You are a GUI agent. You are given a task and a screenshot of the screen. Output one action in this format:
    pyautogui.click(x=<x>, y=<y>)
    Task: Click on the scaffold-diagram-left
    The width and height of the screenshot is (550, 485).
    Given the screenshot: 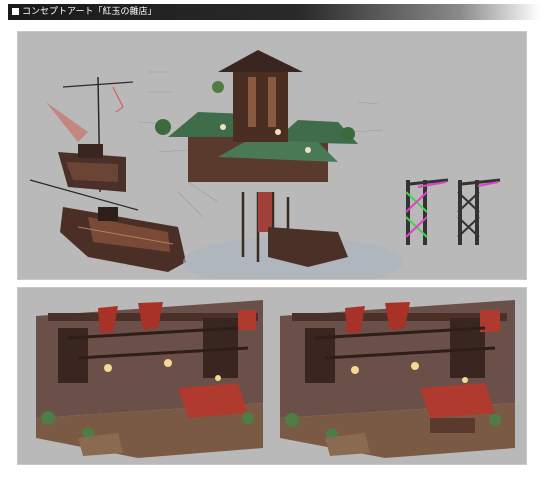 What is the action you would take?
    pyautogui.click(x=427, y=211)
    